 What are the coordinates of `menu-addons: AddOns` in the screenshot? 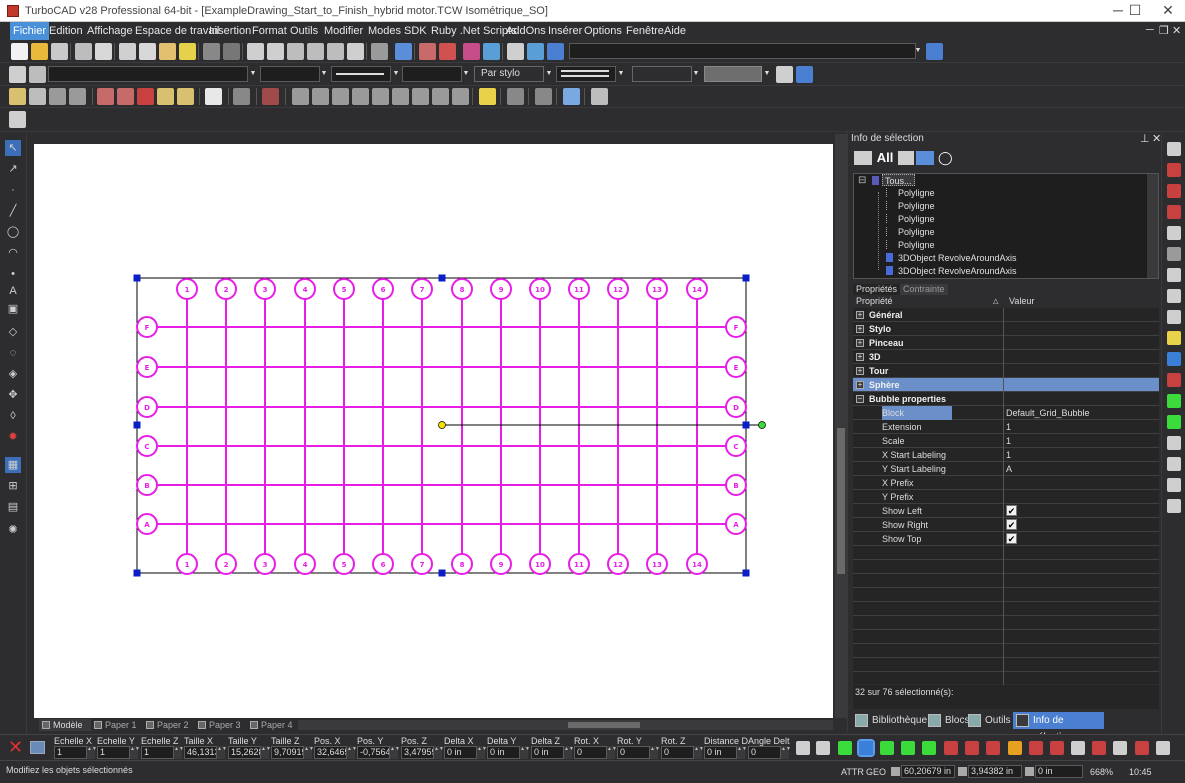 It's located at (526, 31).